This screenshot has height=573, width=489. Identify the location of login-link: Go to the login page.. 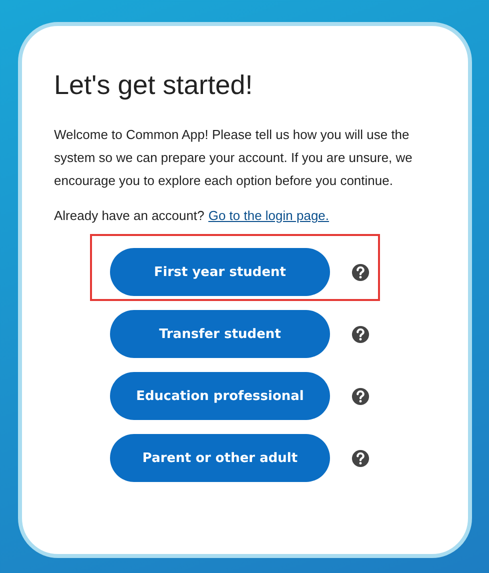
(269, 215).